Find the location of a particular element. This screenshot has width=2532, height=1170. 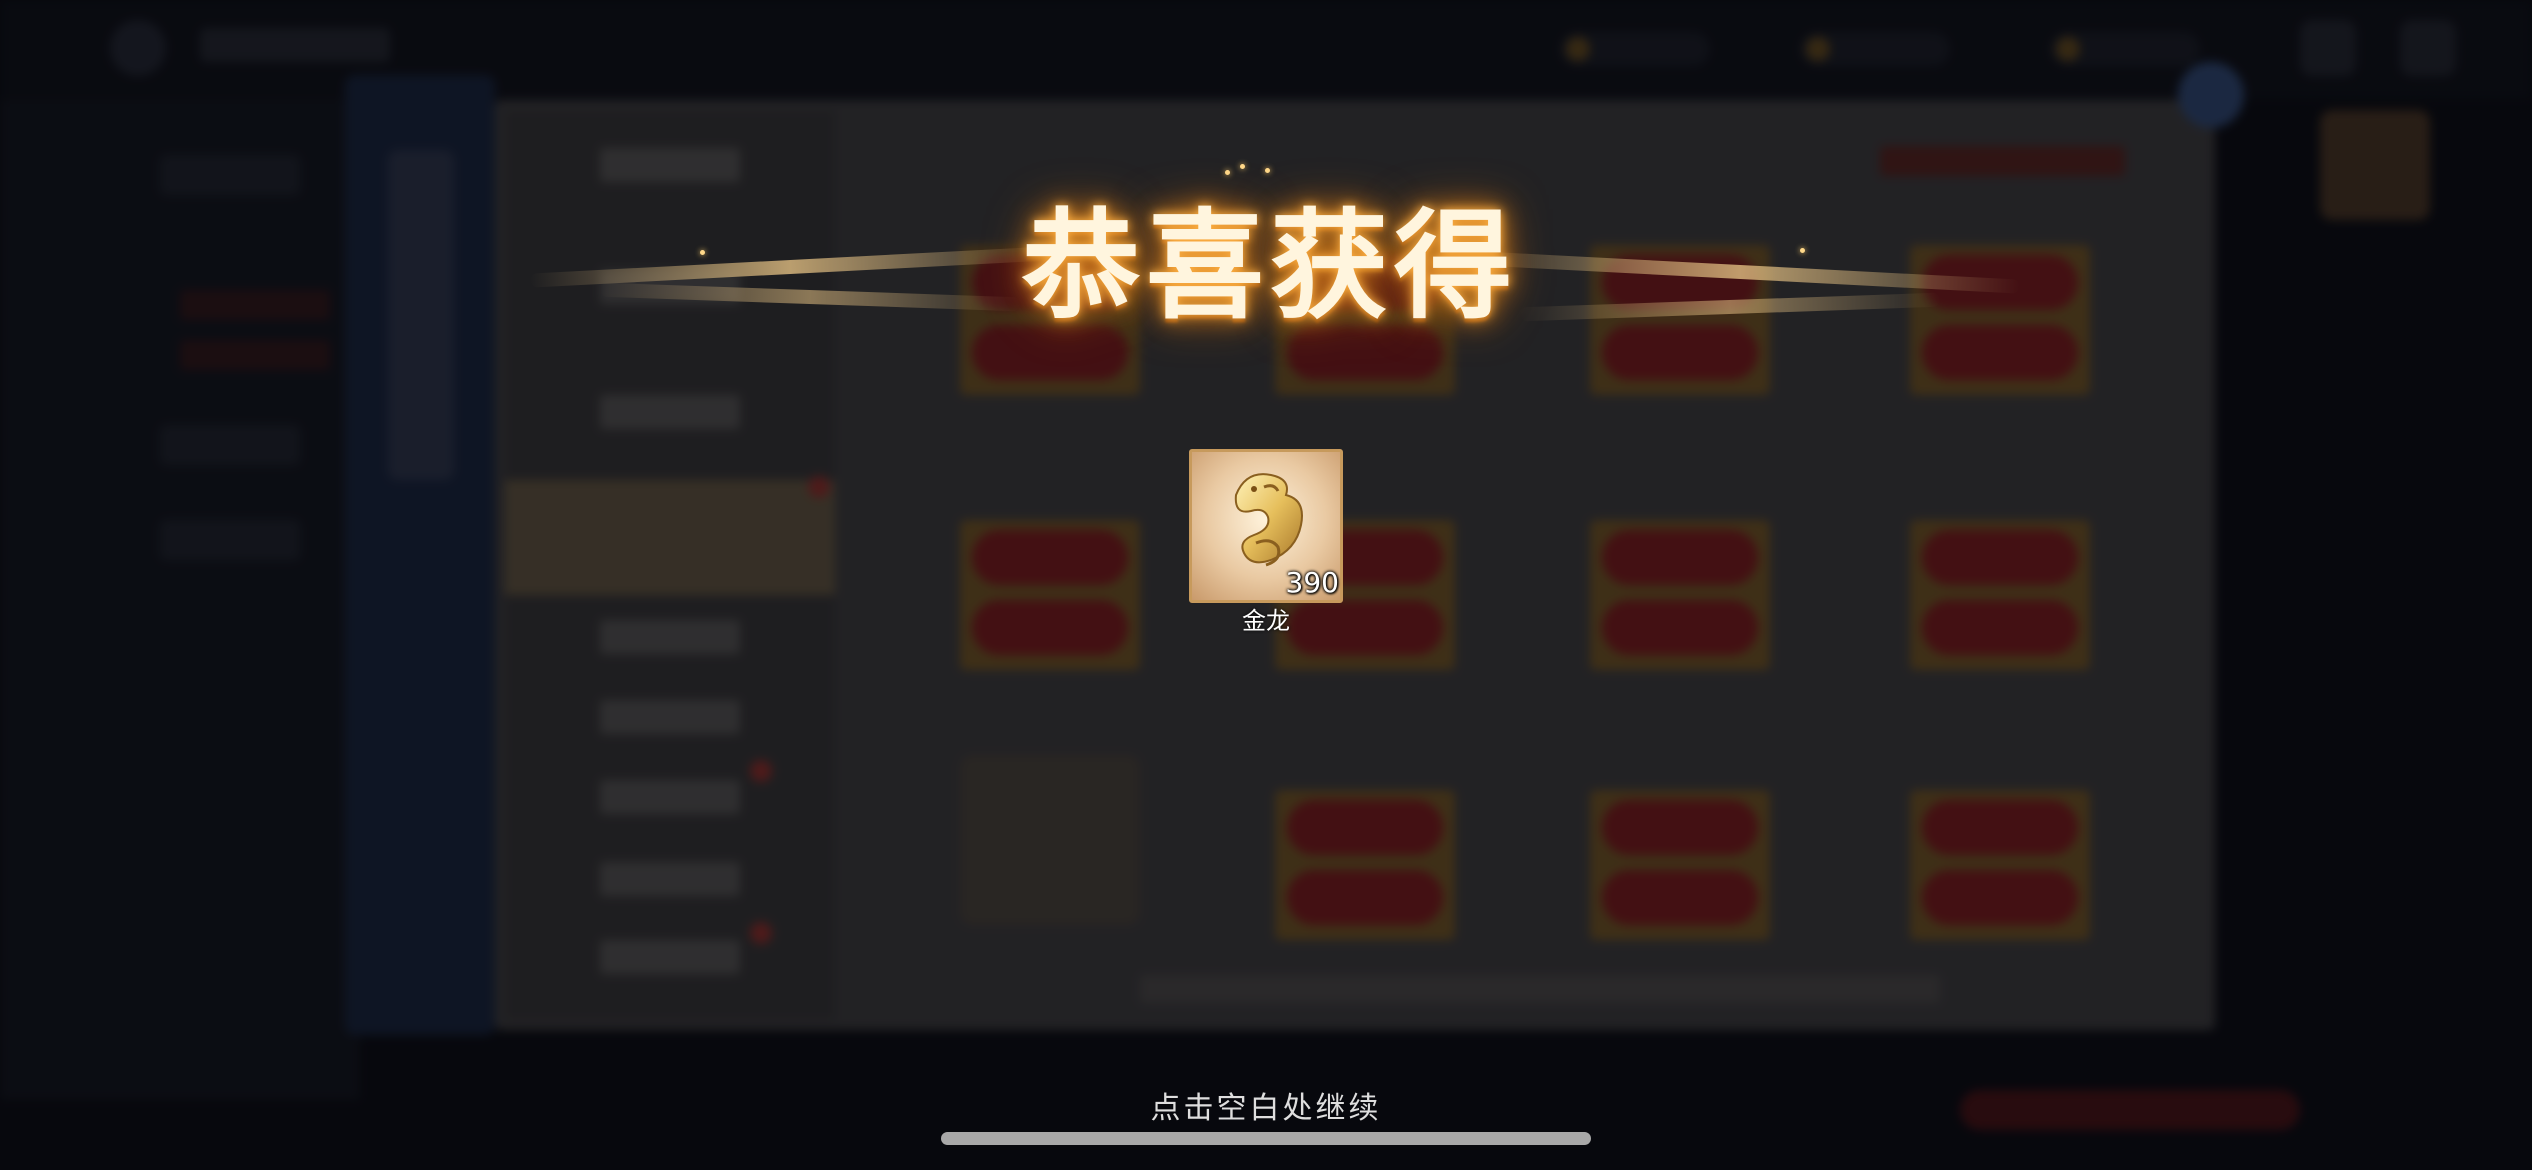

congrats-title: 恭喜获得 is located at coordinates (1269, 265).